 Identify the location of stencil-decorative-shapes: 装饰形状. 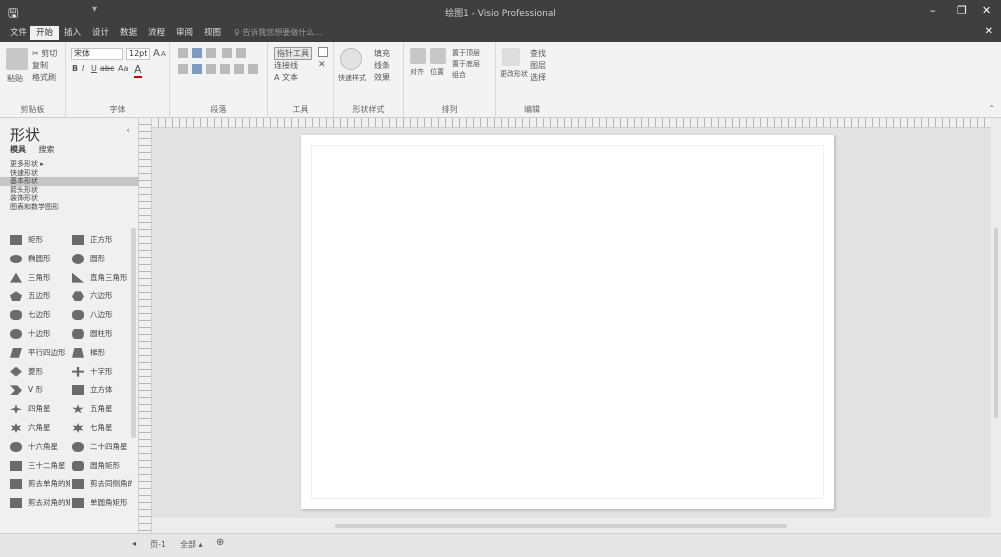
(69, 198).